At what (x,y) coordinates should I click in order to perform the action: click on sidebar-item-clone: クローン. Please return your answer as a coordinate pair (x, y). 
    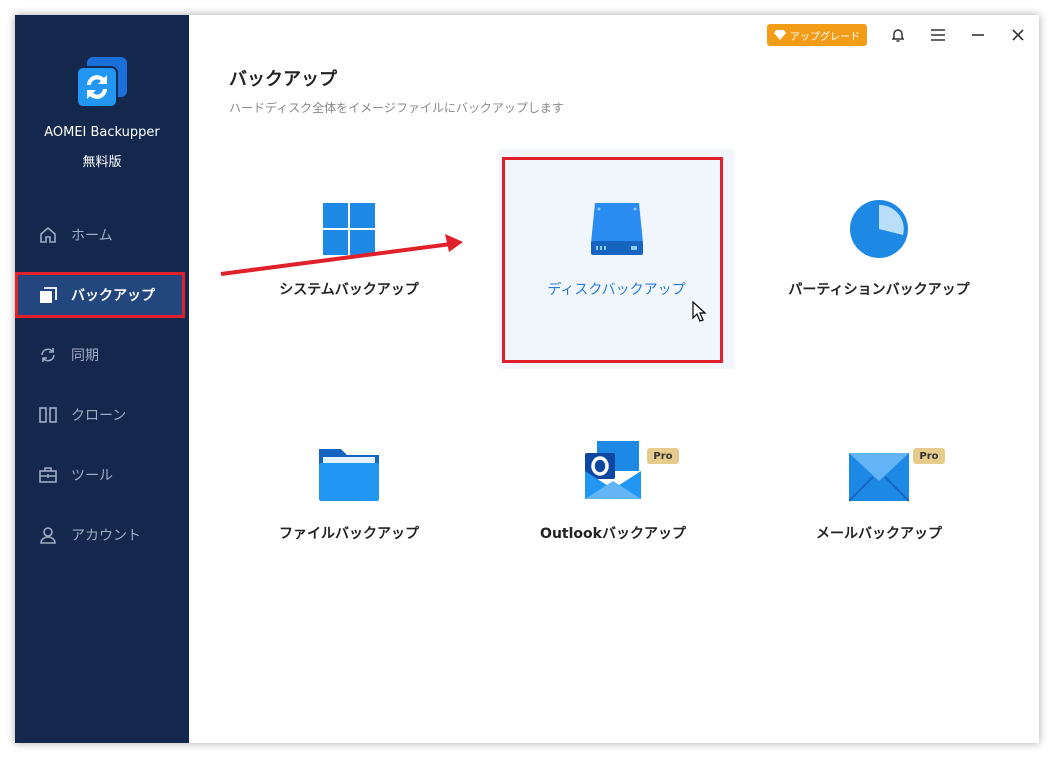
    Looking at the image, I should click on (102, 415).